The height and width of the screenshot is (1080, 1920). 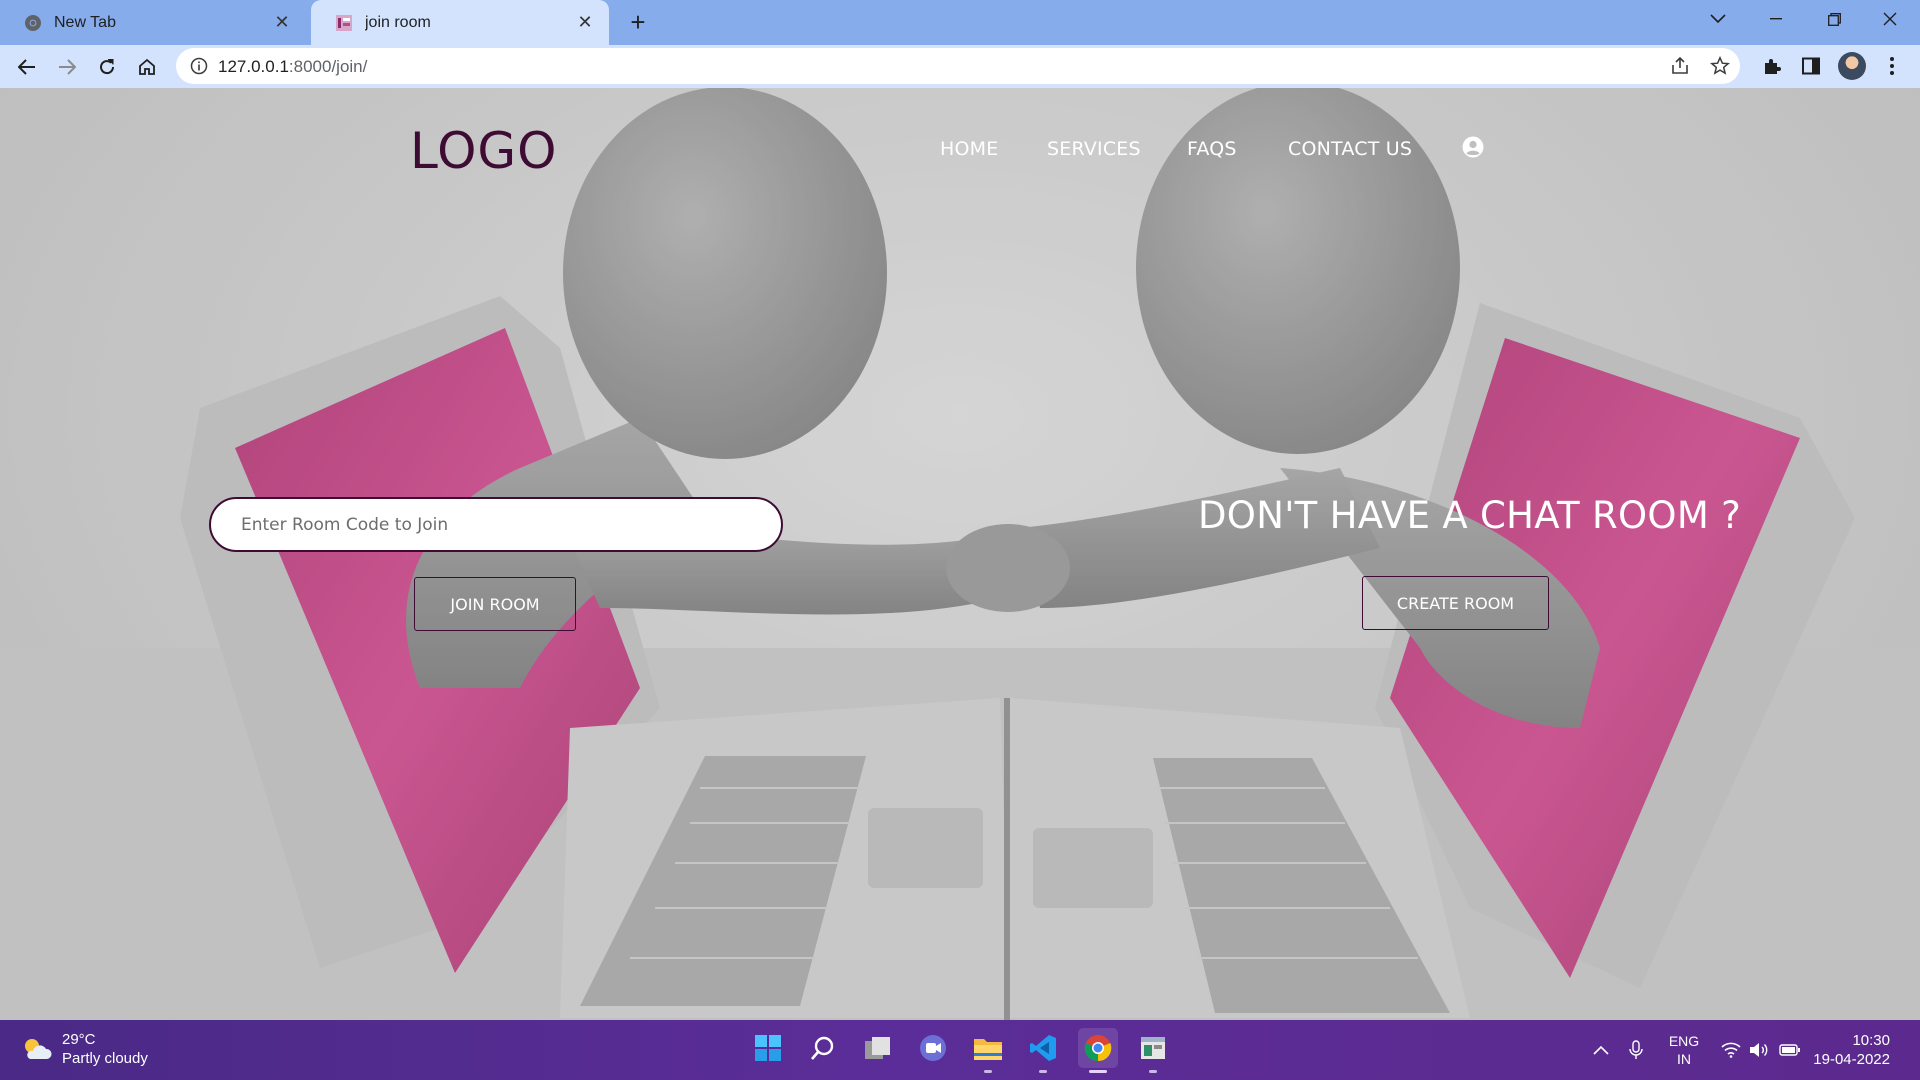 What do you see at coordinates (1718, 19) in the screenshot?
I see `tab-search-chevron-icon` at bounding box center [1718, 19].